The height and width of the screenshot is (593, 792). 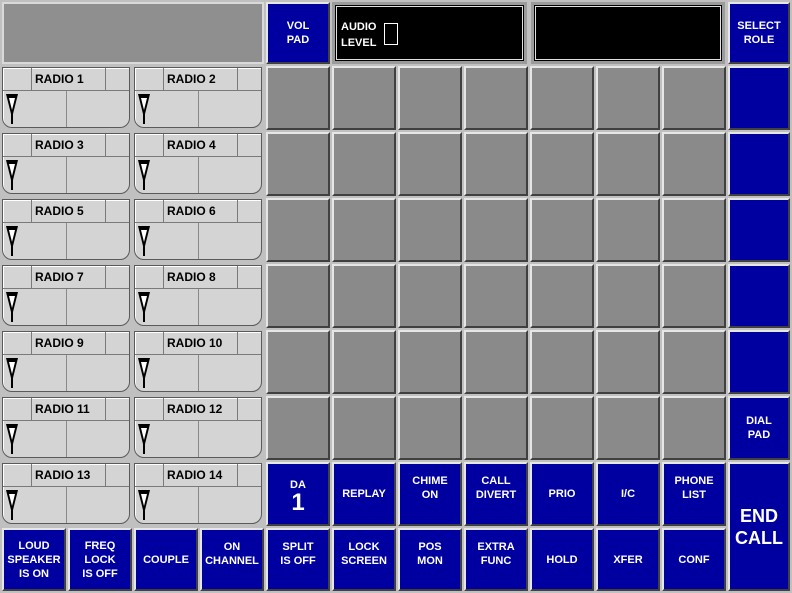 I want to click on extra-func-button: EXTRA FUNC, so click(x=496, y=559).